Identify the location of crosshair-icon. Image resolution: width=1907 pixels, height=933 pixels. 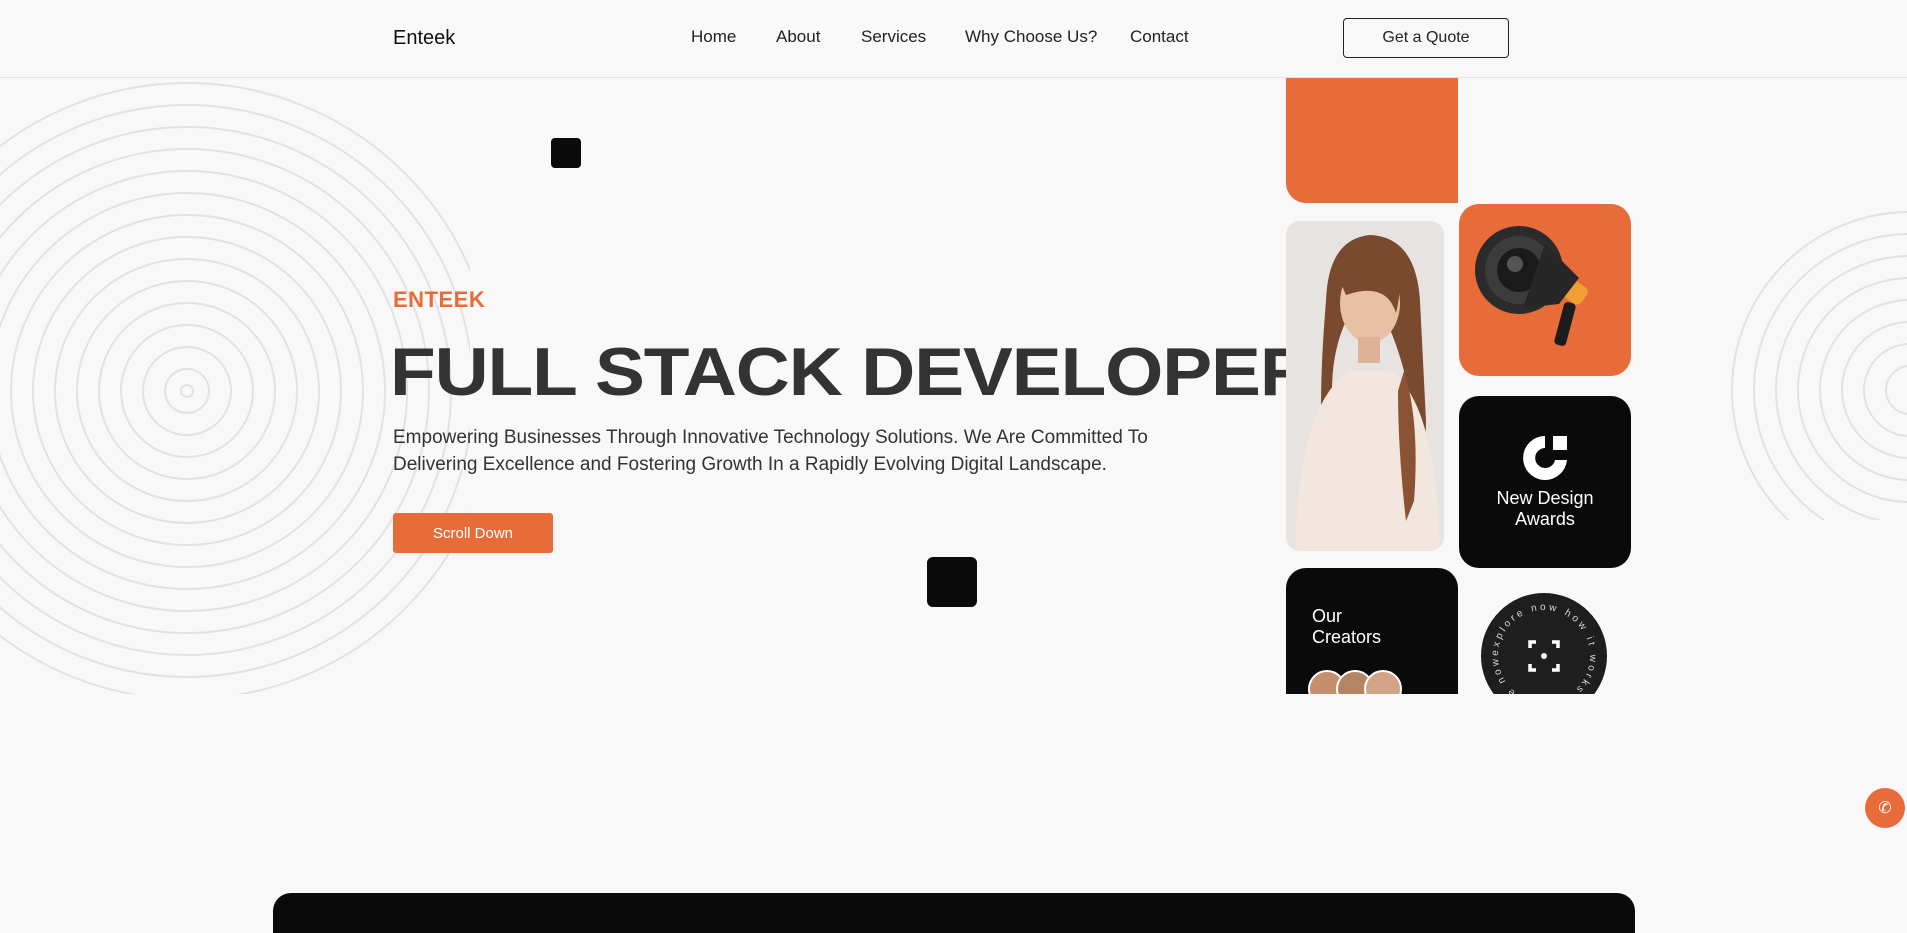
(1544, 656).